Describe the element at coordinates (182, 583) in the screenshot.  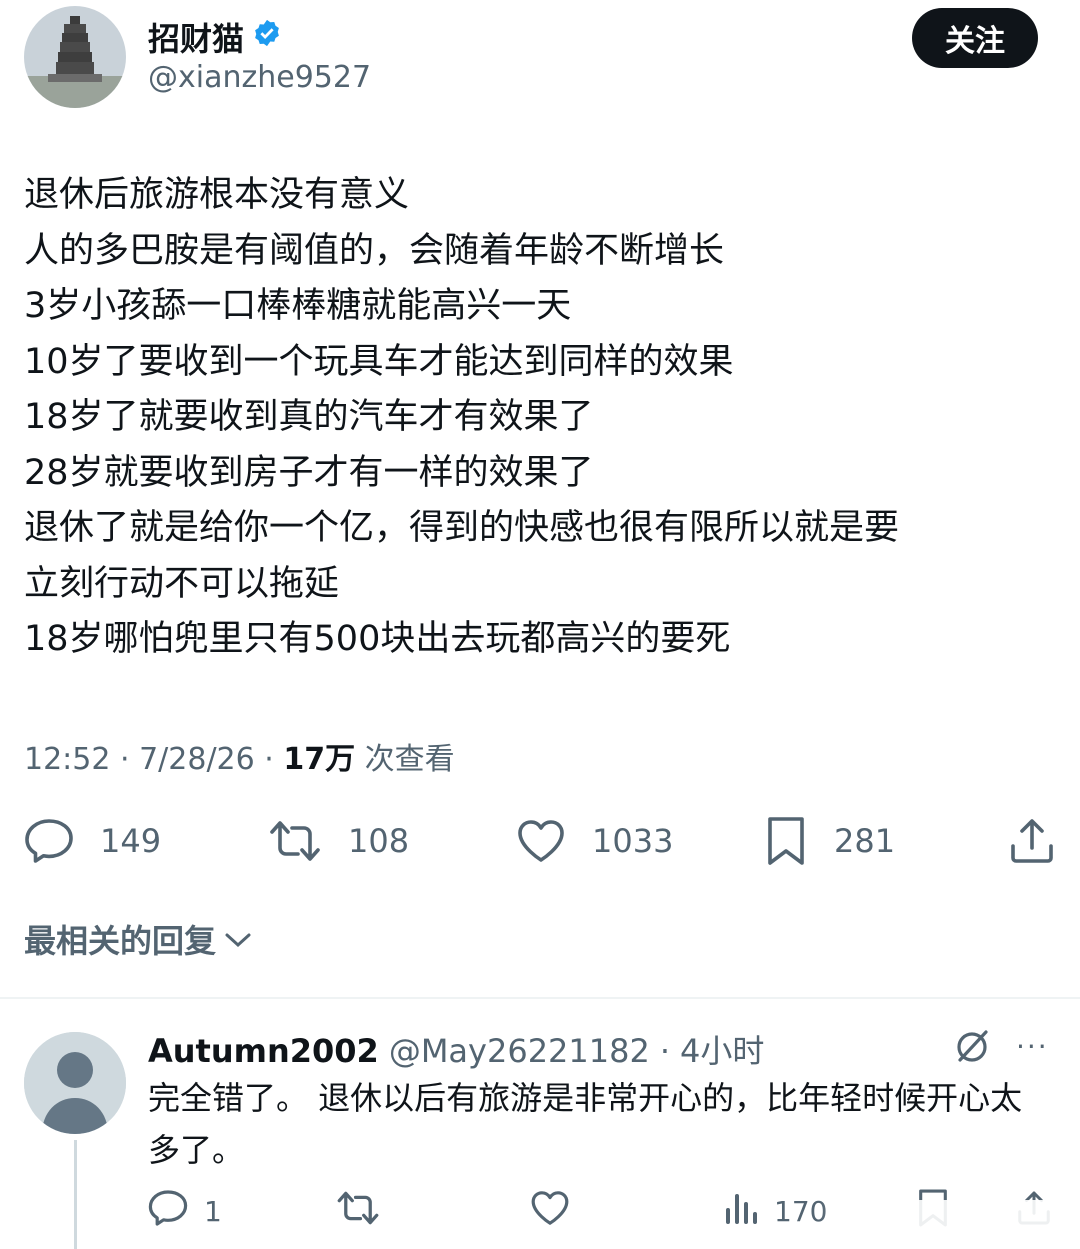
I see `post-line: 立刻行动不可以拖延` at that location.